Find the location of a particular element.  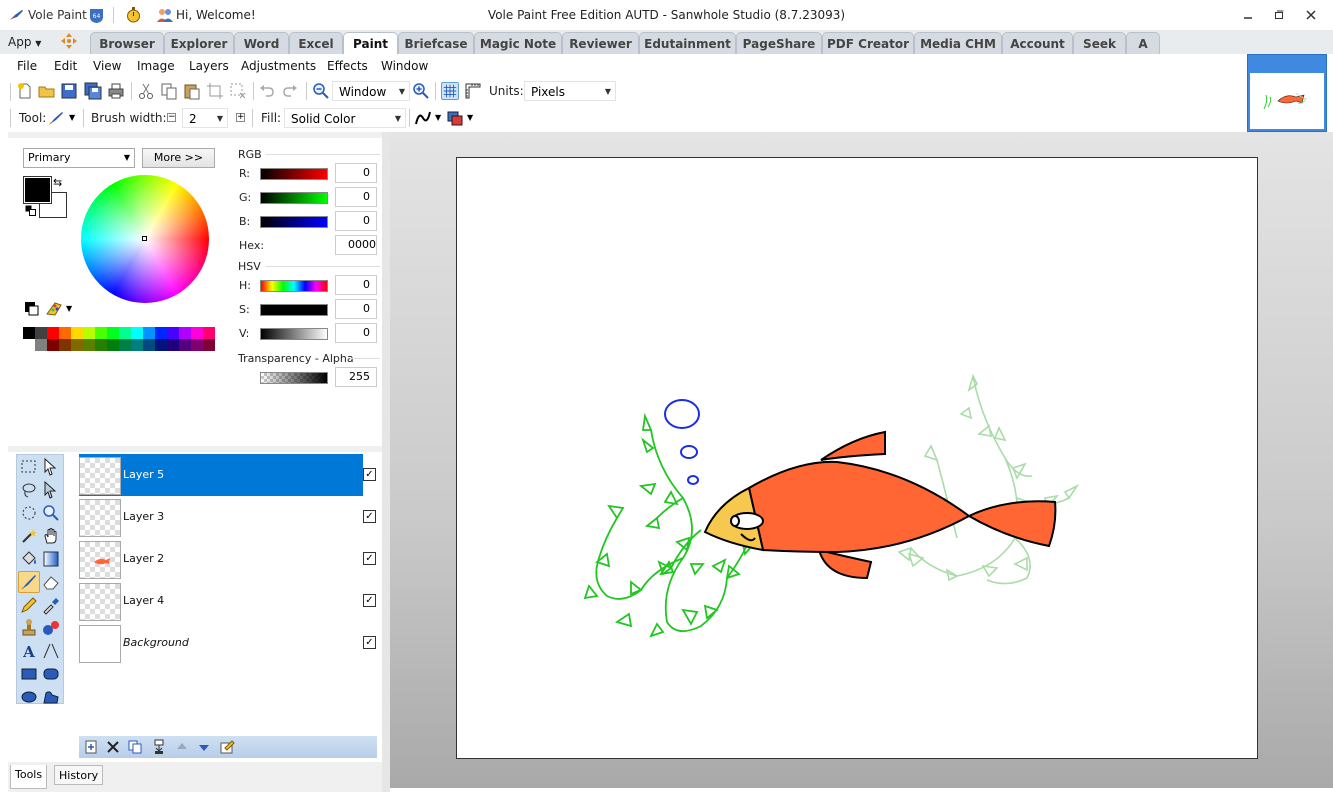

menu-window: Window is located at coordinates (404, 66).